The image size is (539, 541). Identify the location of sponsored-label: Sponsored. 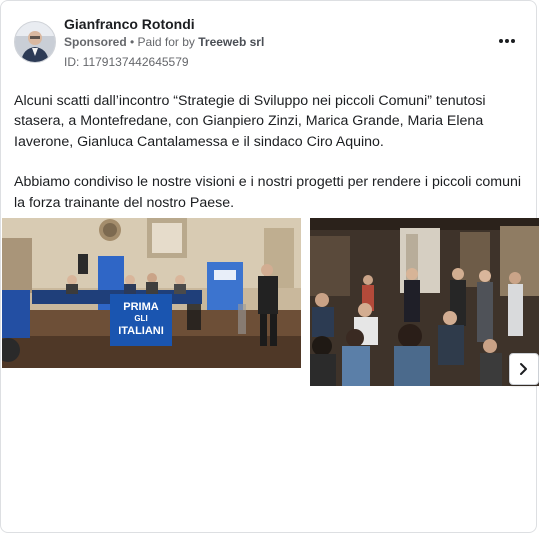
(95, 42).